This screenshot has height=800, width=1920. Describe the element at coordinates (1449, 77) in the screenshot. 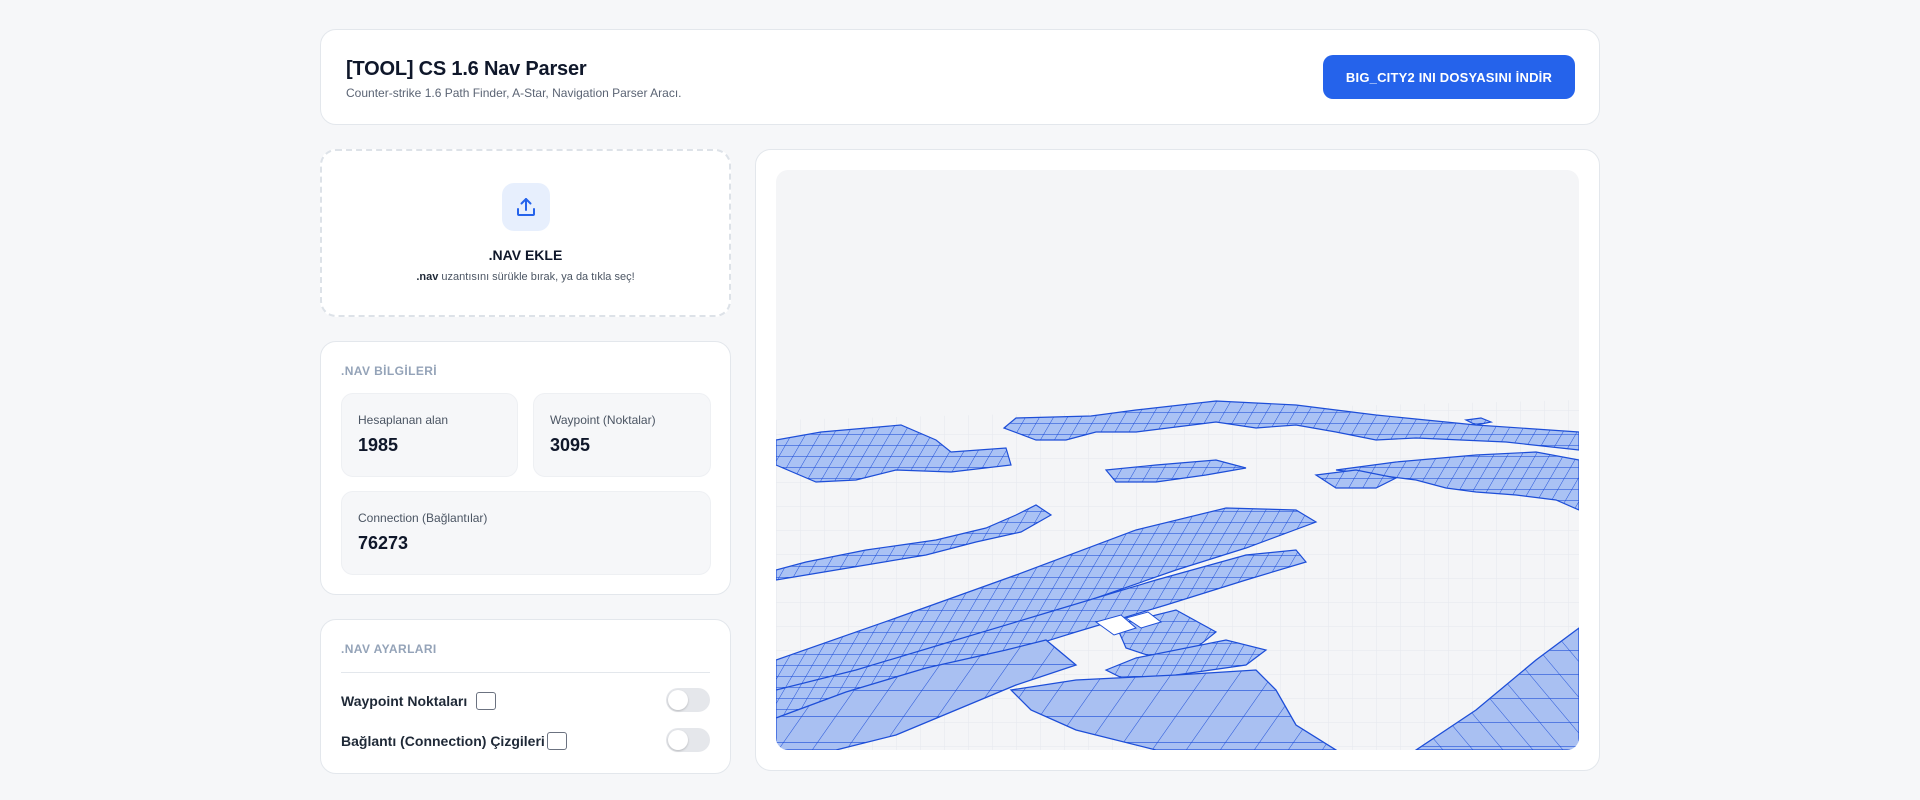

I see `download-ini-button: BIG_CITY2 INI DOSYASINI İNDİR` at that location.